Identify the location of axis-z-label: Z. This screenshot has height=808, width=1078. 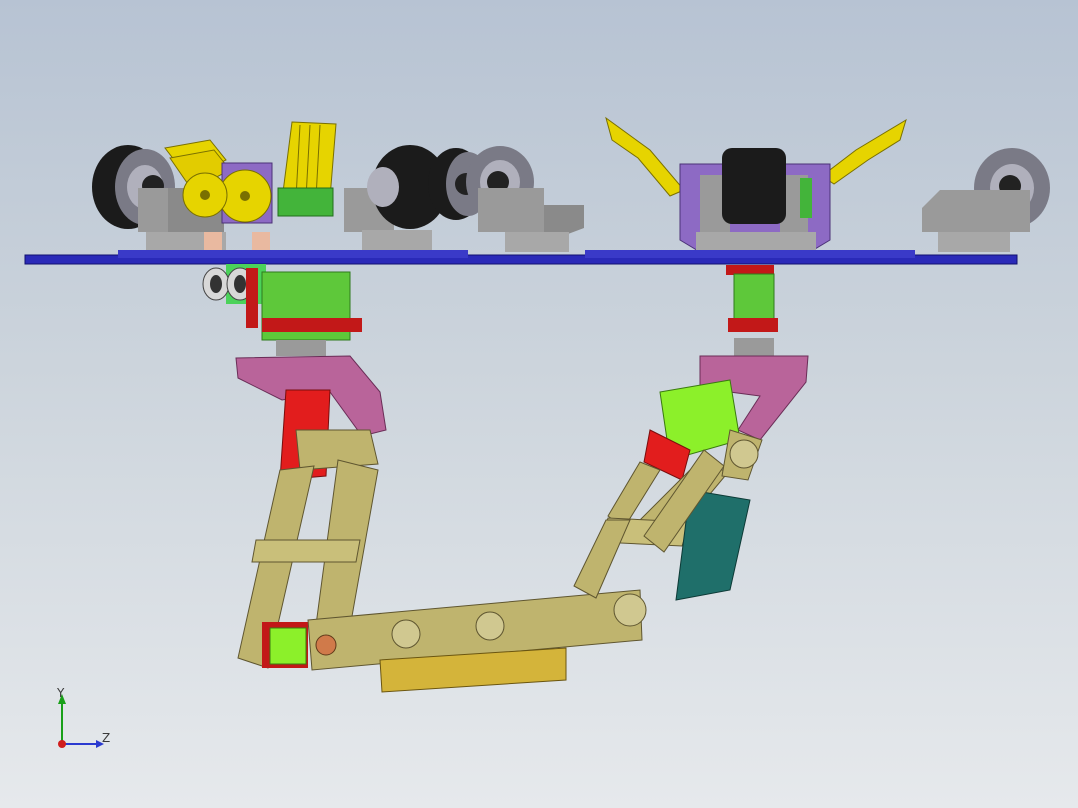
(106, 738).